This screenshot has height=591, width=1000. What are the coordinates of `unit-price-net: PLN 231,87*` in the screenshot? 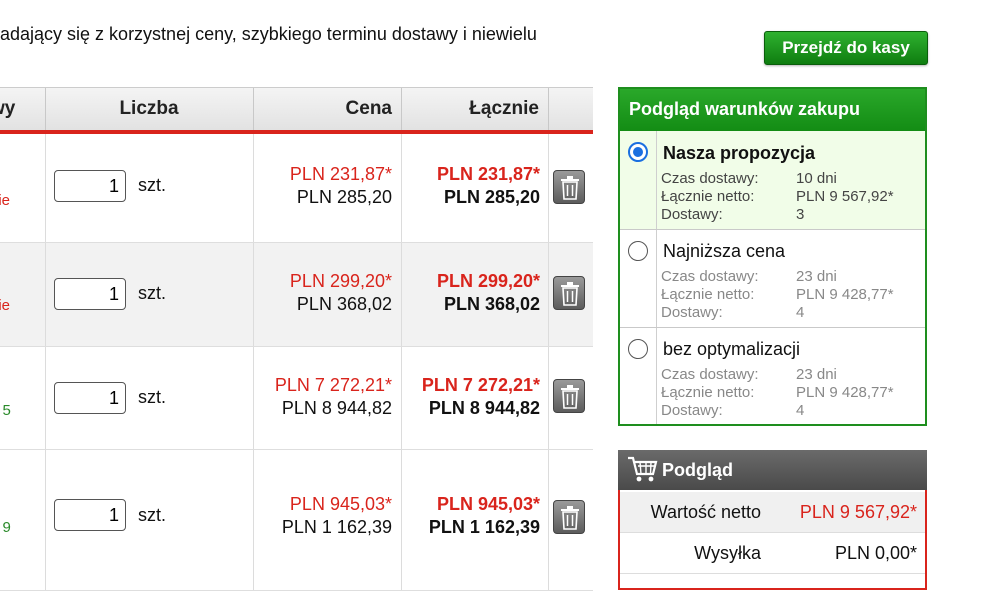 It's located at (340, 174).